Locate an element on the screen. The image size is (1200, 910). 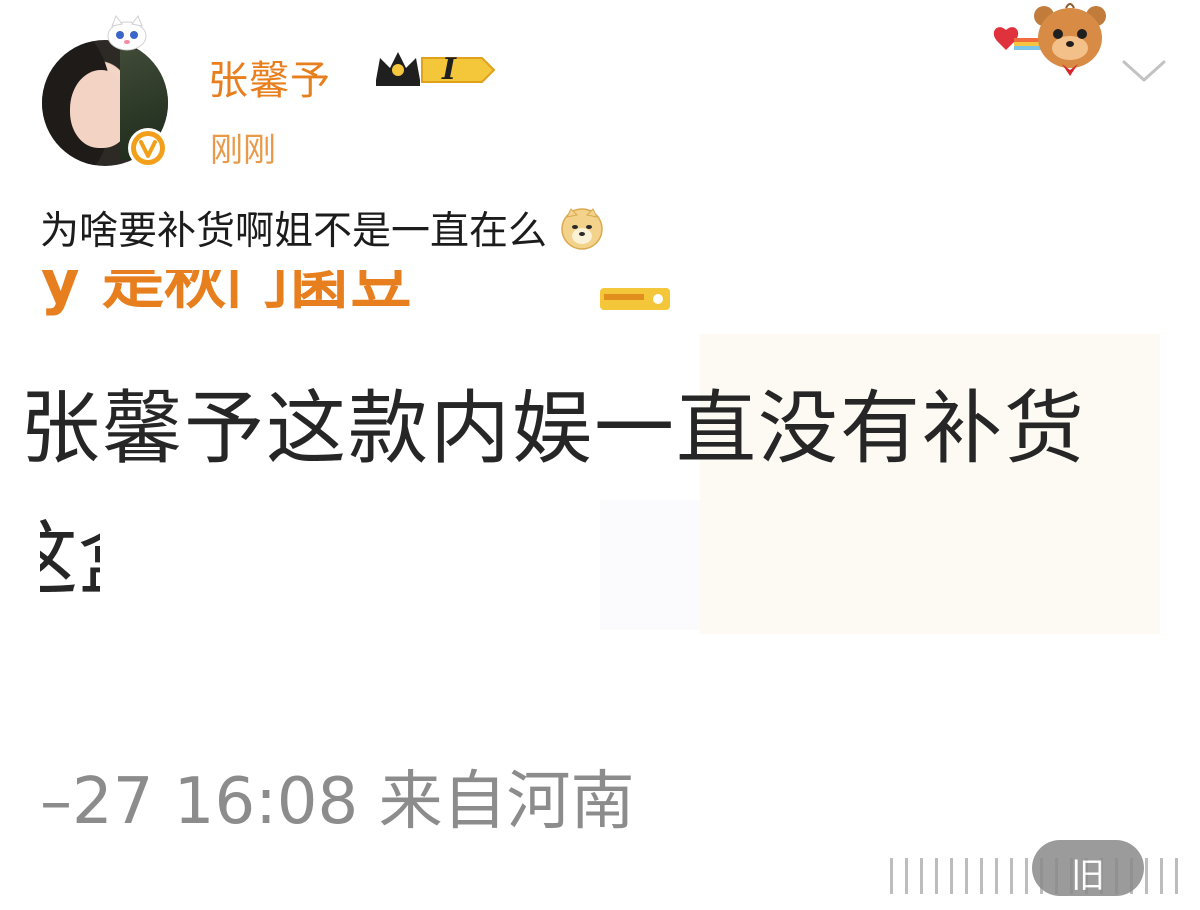
post-body: 为啥要补货啊姐不是一直在么 is located at coordinates (294, 231).